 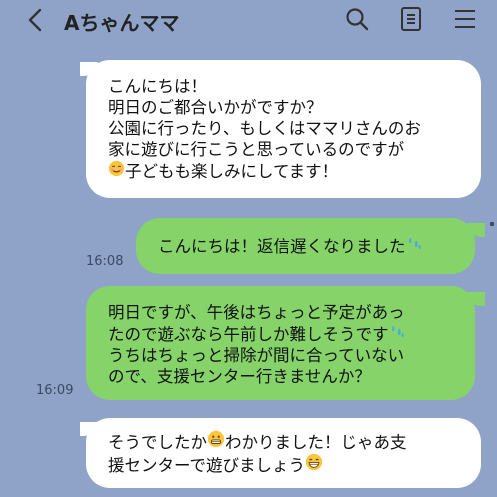 What do you see at coordinates (157, 442) in the screenshot?
I see `message-line: そうでしたか` at bounding box center [157, 442].